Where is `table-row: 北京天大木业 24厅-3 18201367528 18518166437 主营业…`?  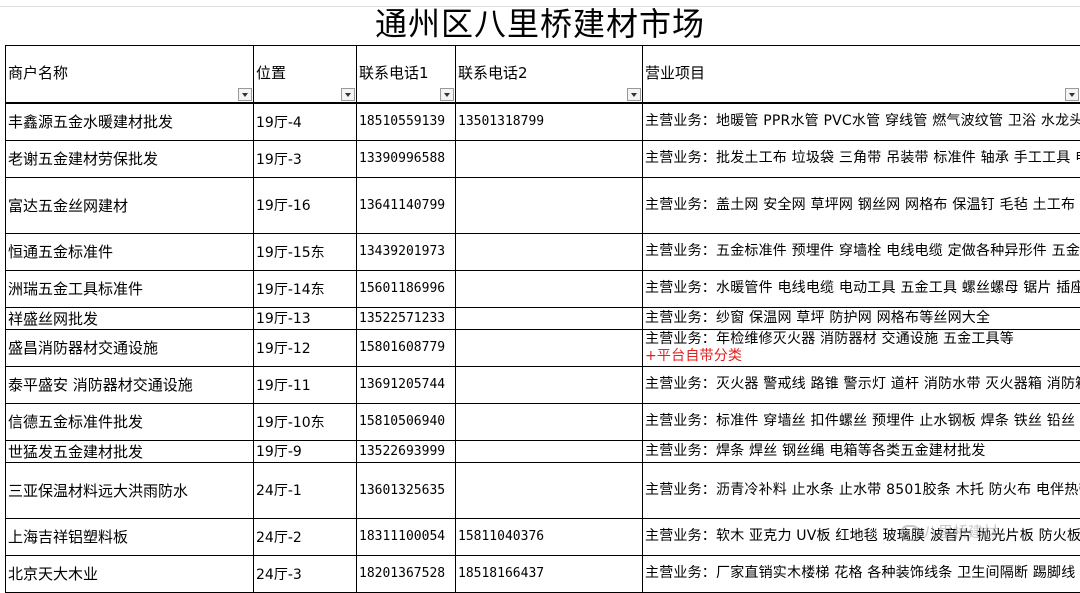 table-row: 北京天大木业 24厅-3 18201367528 18518166437 主营业… is located at coordinates (543, 573).